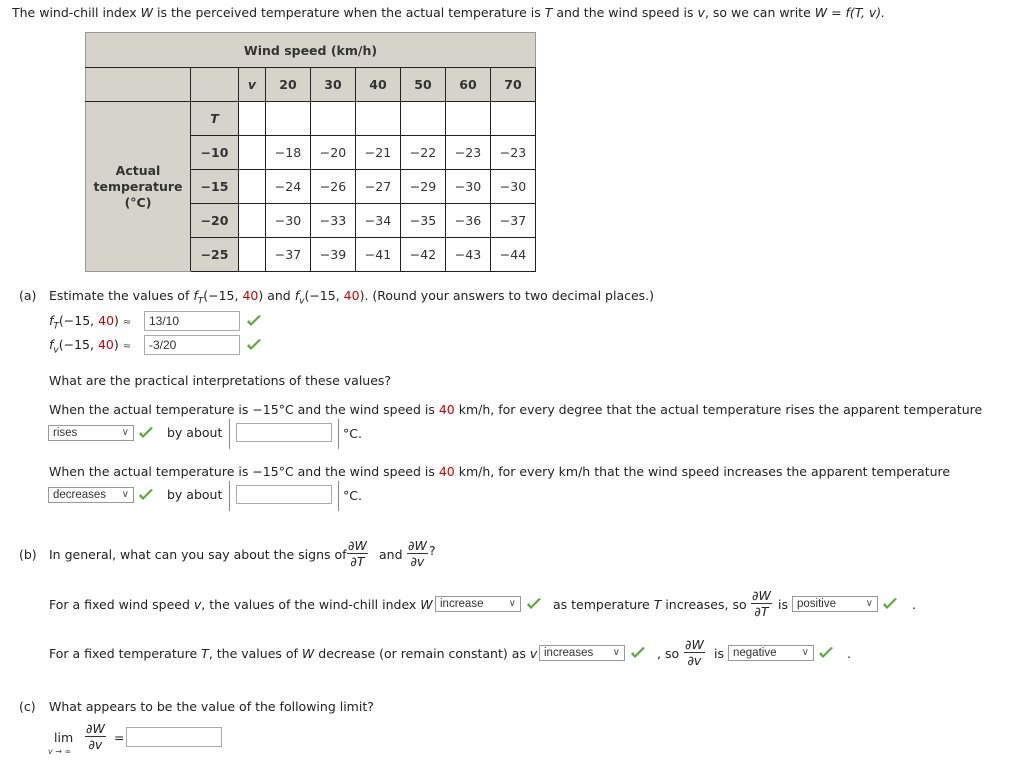 Image resolution: width=1024 pixels, height=766 pixels. Describe the element at coordinates (513, 254) in the screenshot. I see `table-cell: −44` at that location.